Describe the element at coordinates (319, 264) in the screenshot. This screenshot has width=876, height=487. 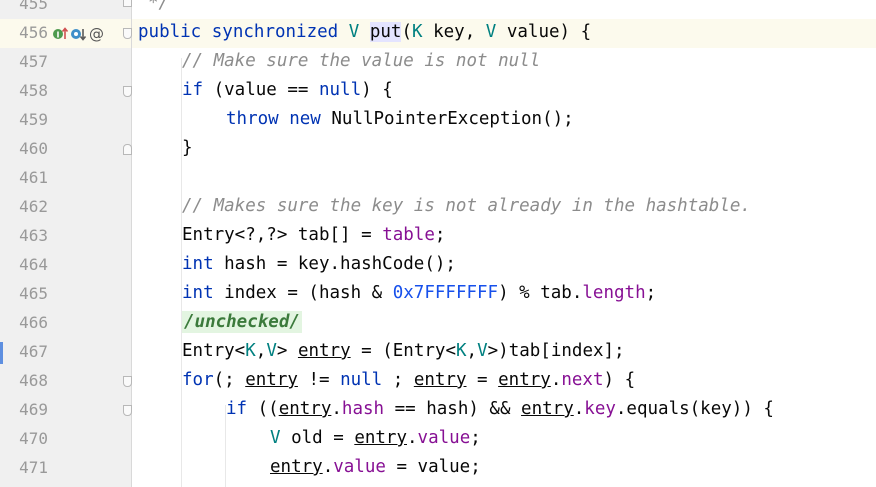
I see `code-text: int hash = key.hashCode();` at that location.